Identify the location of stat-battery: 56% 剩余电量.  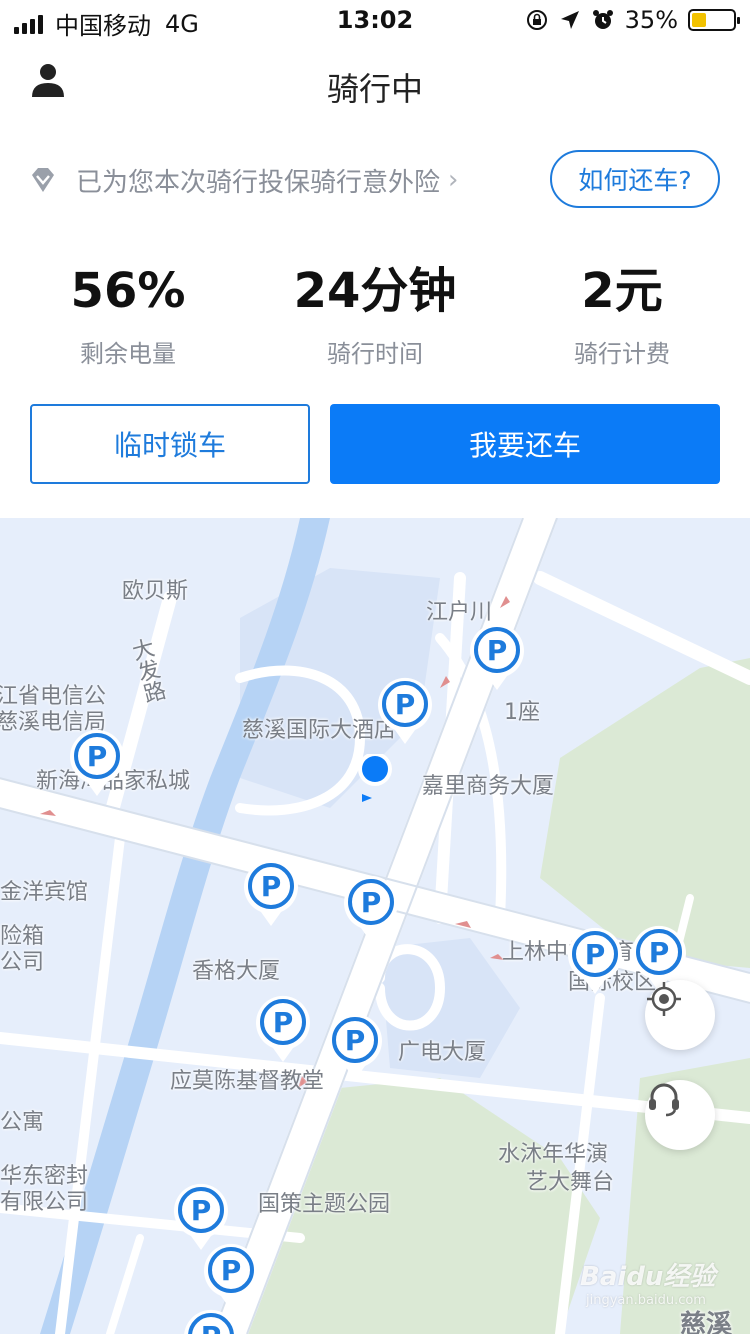
(128, 313).